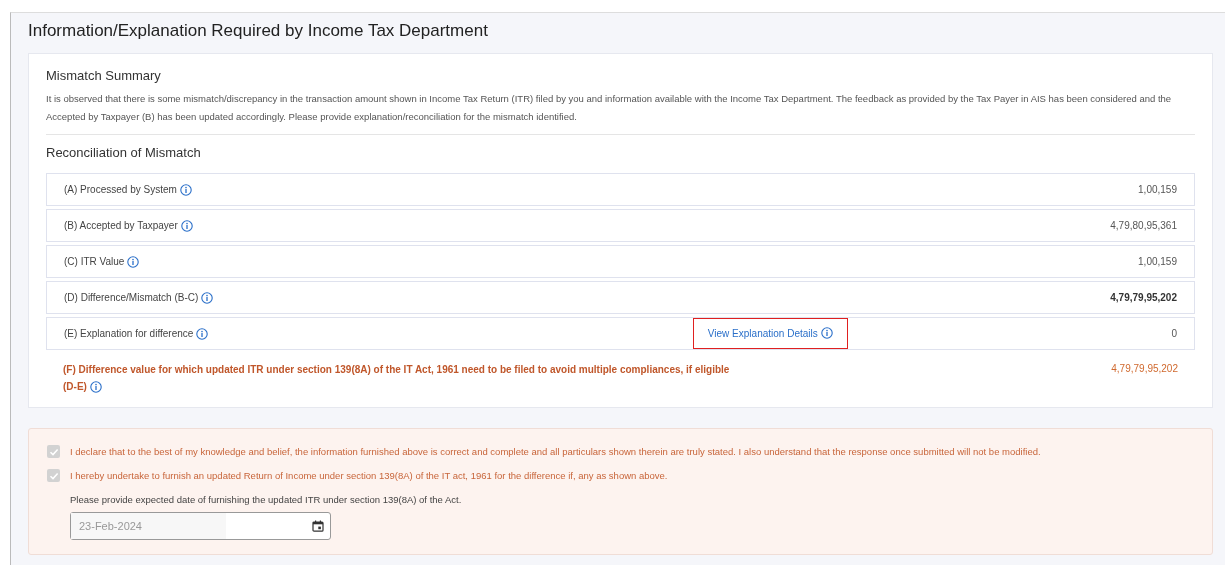  What do you see at coordinates (124, 153) in the screenshot?
I see `section-heading: Reconciliation of Mismatch` at bounding box center [124, 153].